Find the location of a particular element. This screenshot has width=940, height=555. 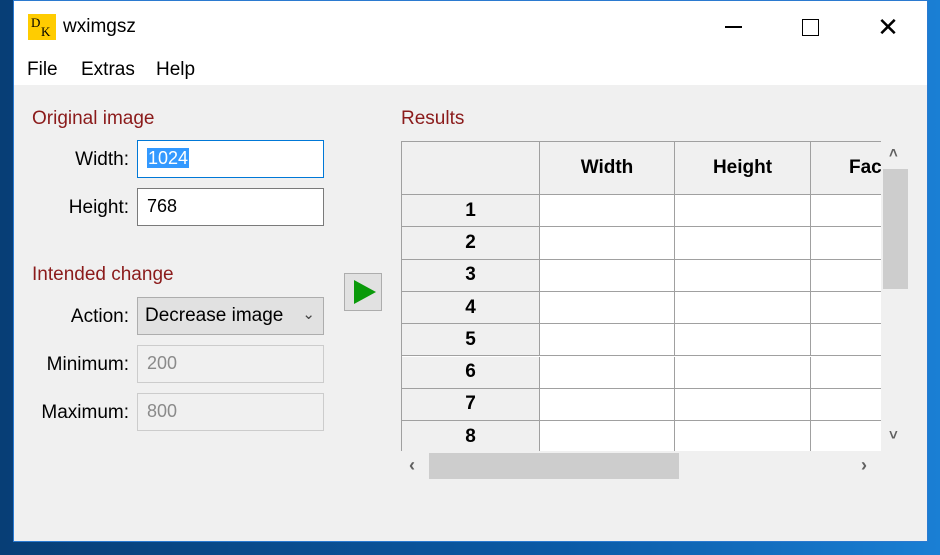

scroll-right-icon: › is located at coordinates (864, 465).